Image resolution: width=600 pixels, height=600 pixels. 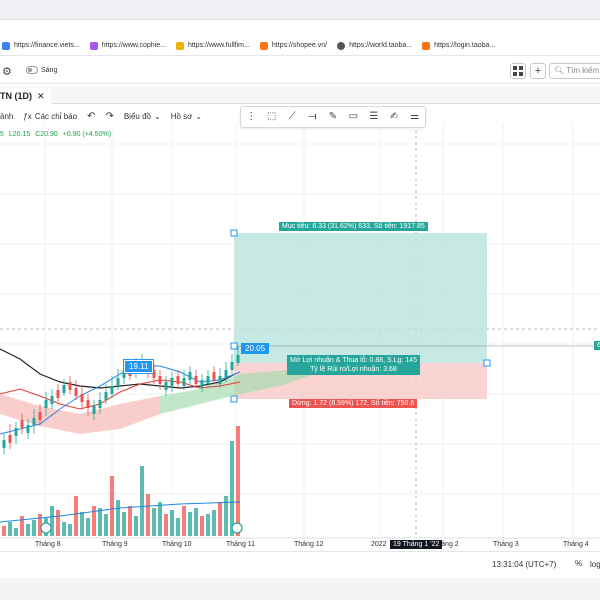 What do you see at coordinates (157, 116) in the screenshot?
I see `chevron-down-icon: ⌄` at bounding box center [157, 116].